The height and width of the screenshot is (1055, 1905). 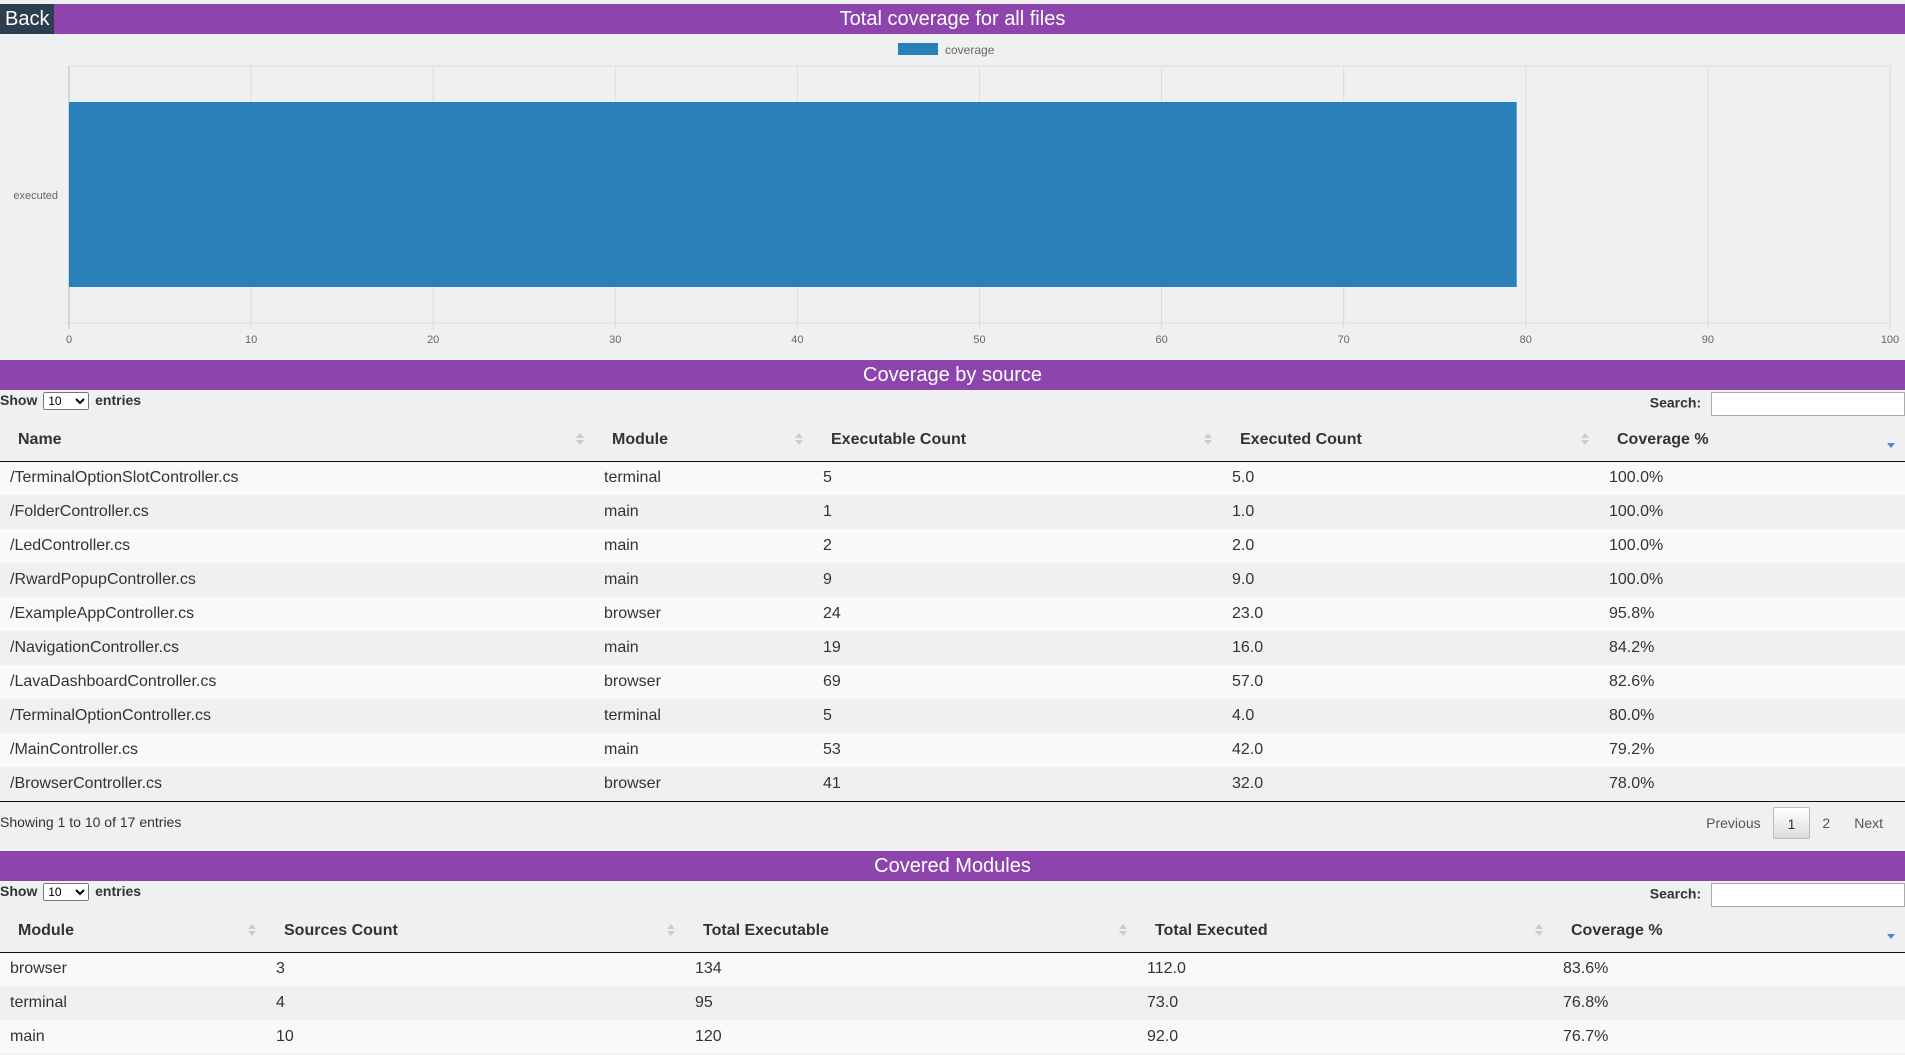 I want to click on back-button: Back, so click(x=27, y=19).